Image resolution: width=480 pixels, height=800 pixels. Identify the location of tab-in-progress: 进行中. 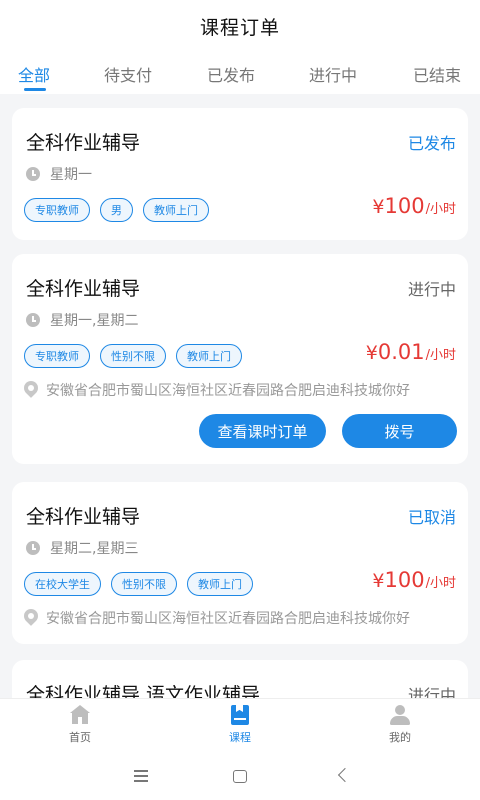
(333, 74).